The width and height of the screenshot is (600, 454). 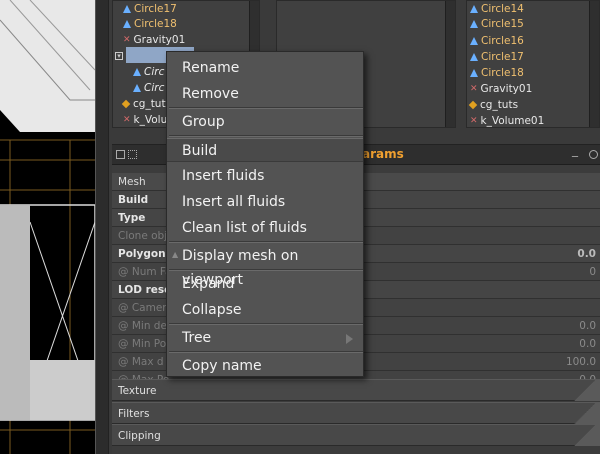 I want to click on section-texture: Texture, so click(x=356, y=390).